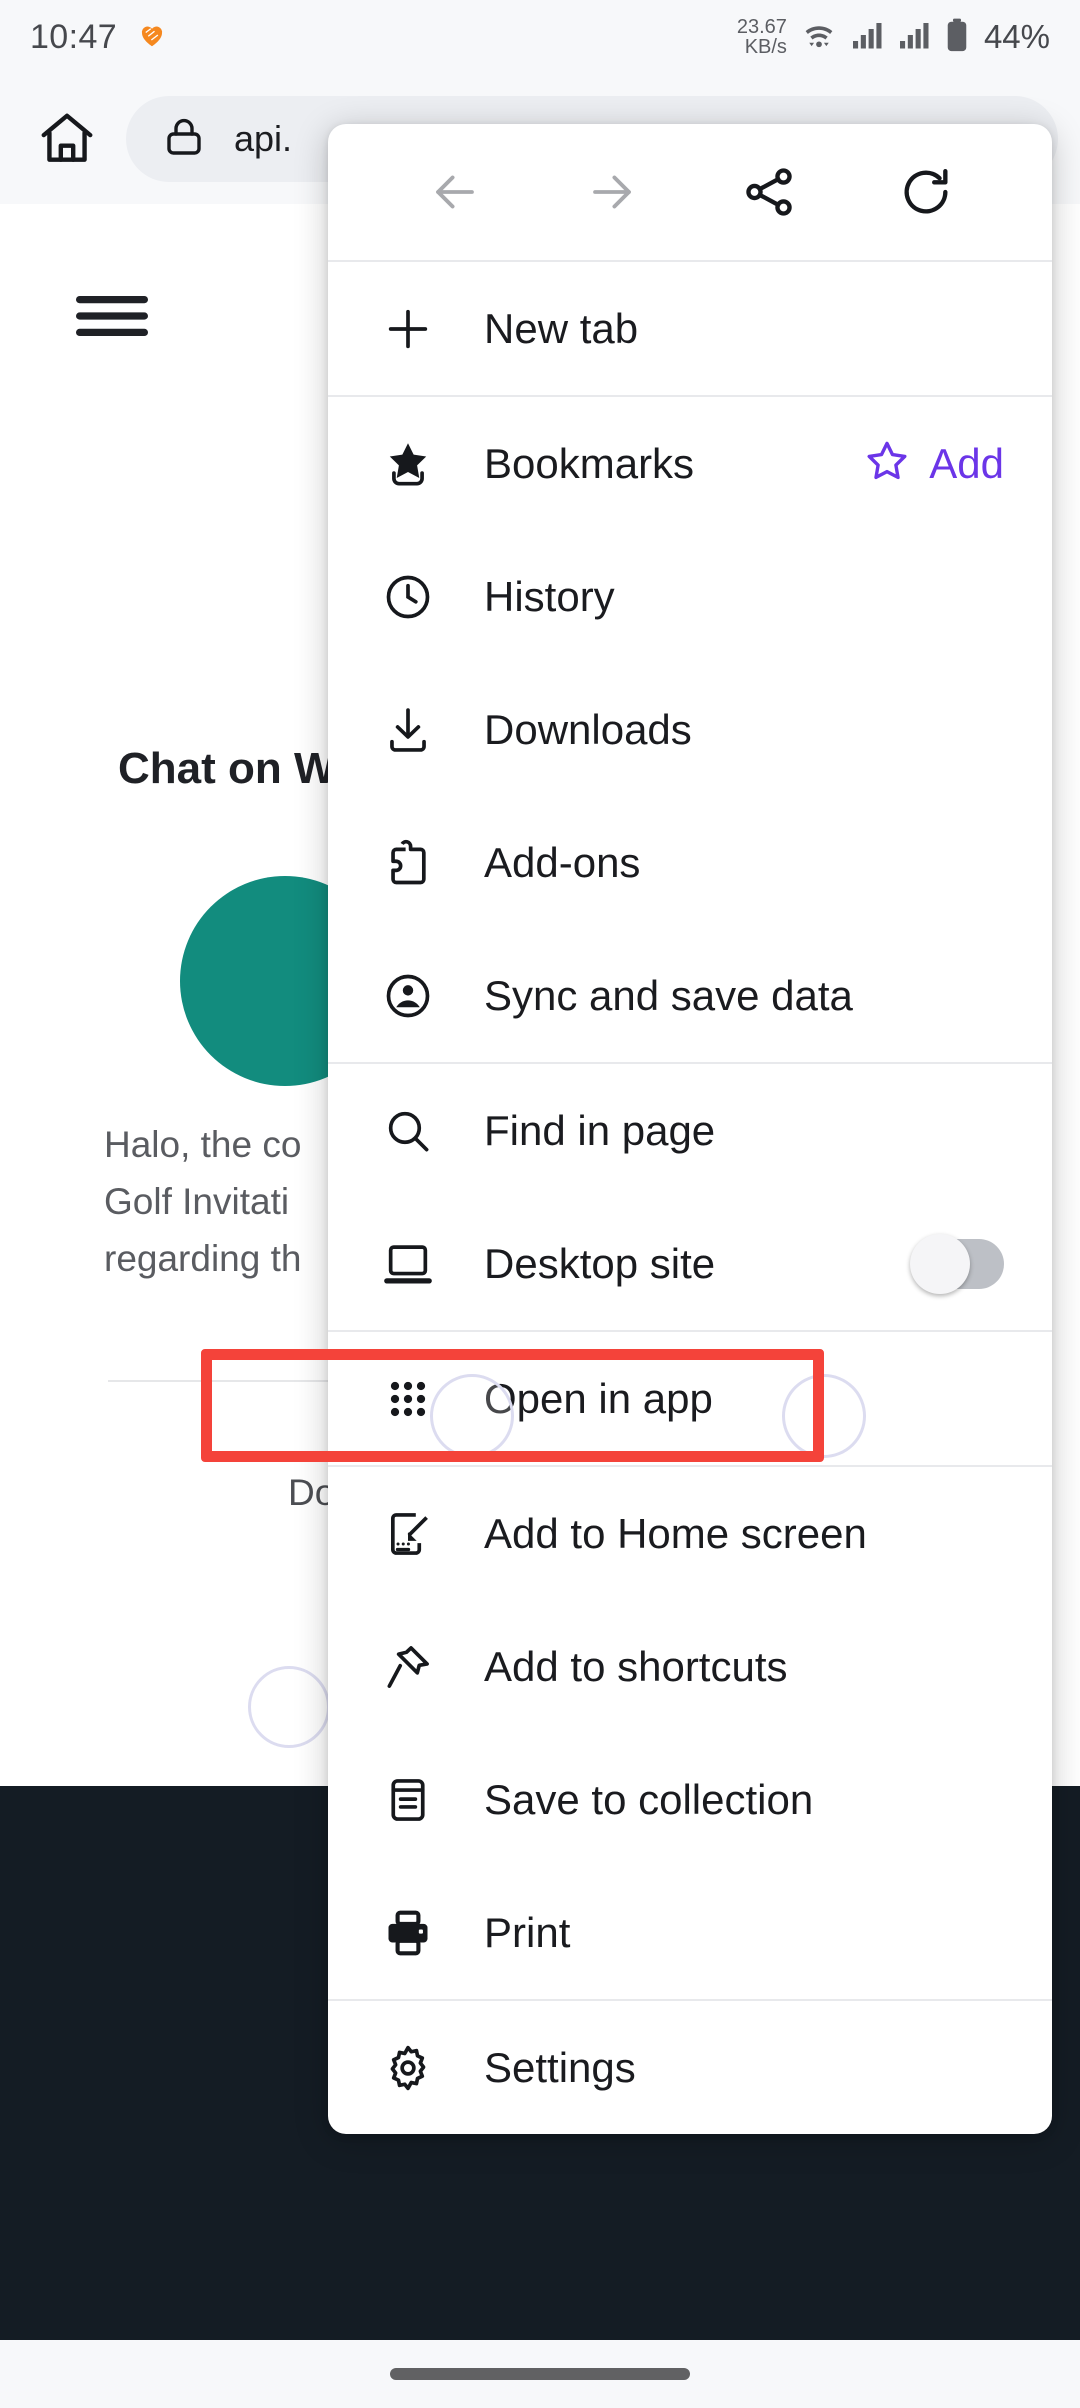 The image size is (1080, 2408). What do you see at coordinates (589, 463) in the screenshot?
I see `menu-item-label: Bookmarks` at bounding box center [589, 463].